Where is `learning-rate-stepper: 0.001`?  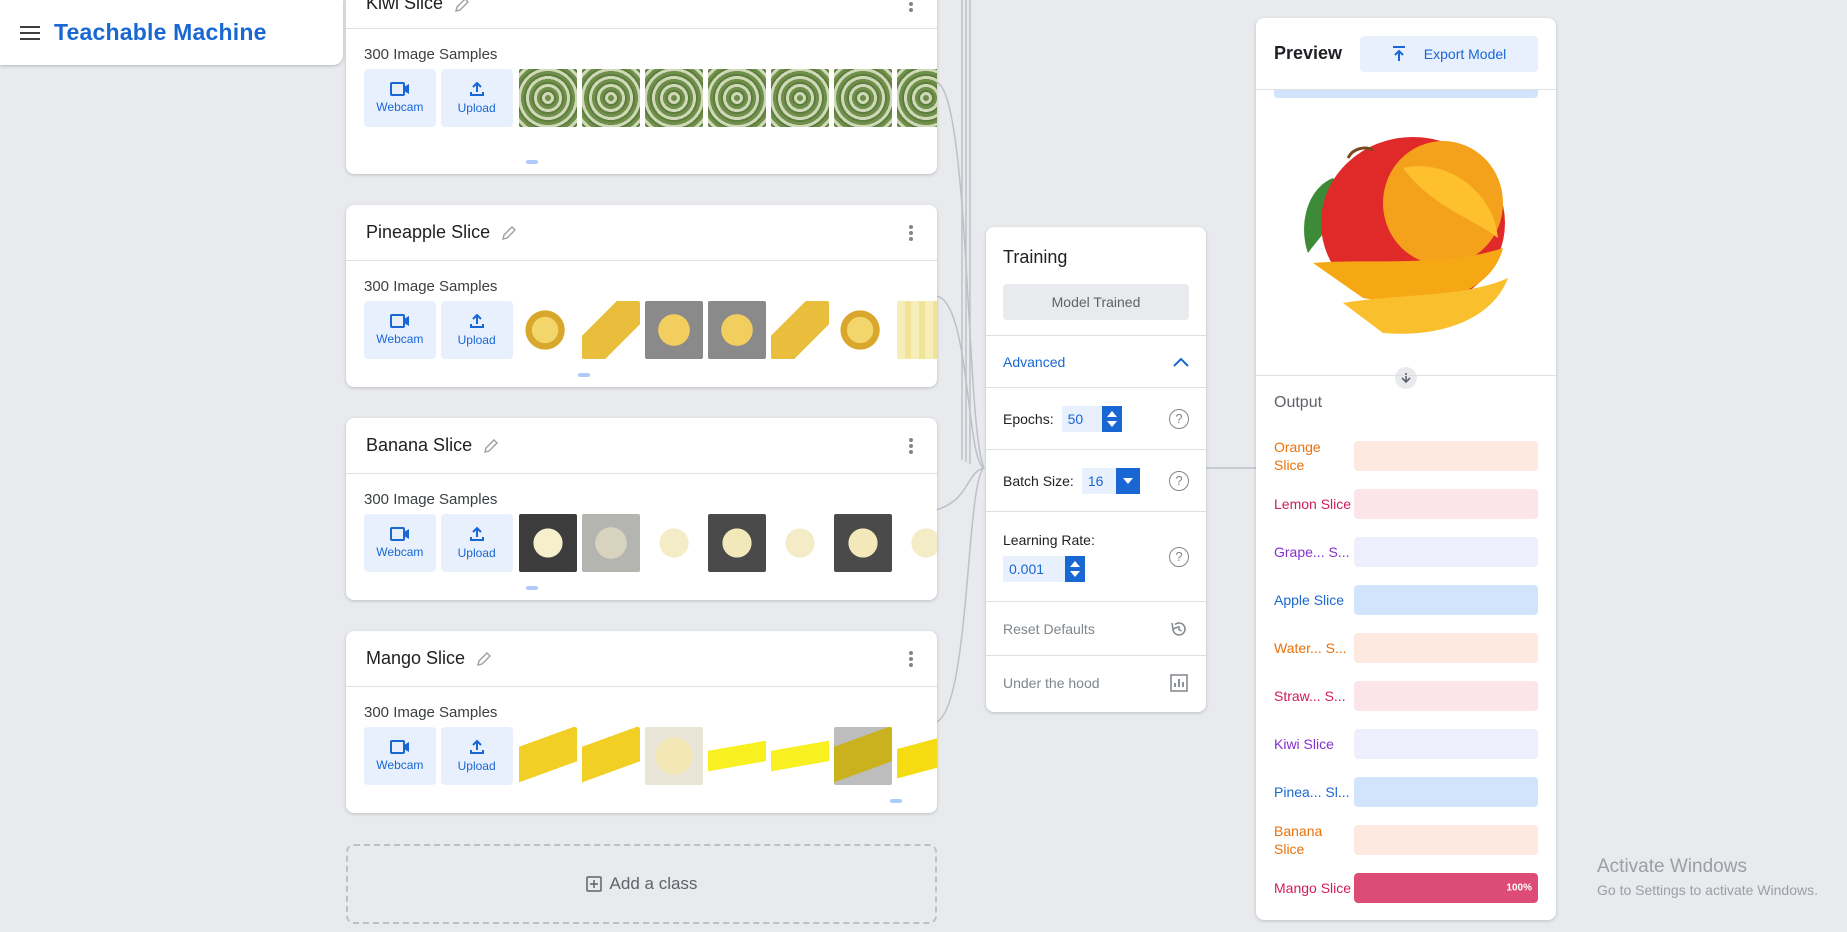 learning-rate-stepper: 0.001 is located at coordinates (1044, 568).